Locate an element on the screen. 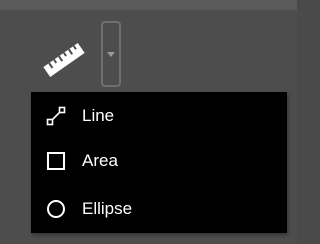 This screenshot has width=320, height=244. menu-item-label: Line is located at coordinates (98, 115).